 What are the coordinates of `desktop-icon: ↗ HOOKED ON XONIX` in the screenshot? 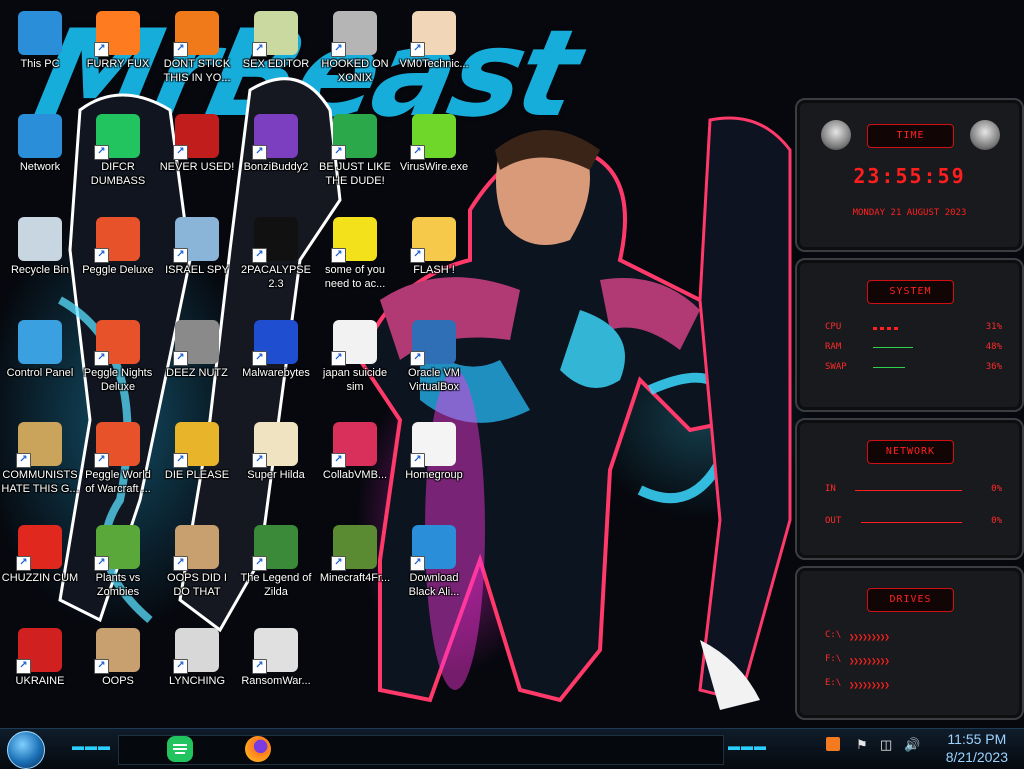 It's located at (355, 53).